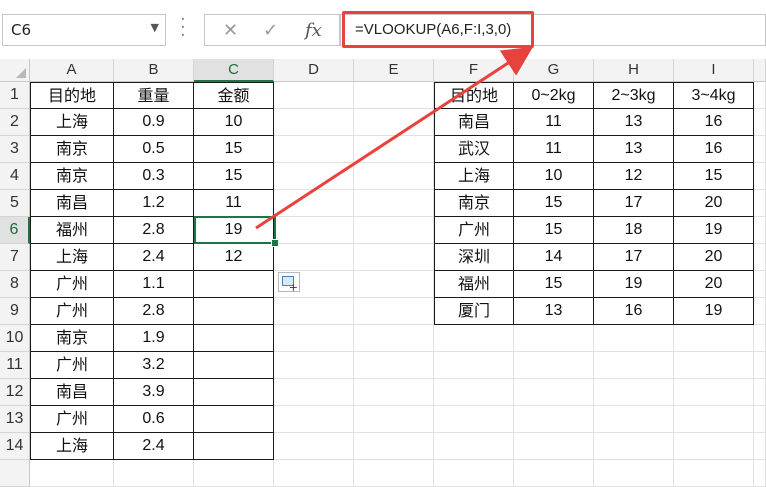 The image size is (766, 487). I want to click on arrow-line, so click(394, 138).